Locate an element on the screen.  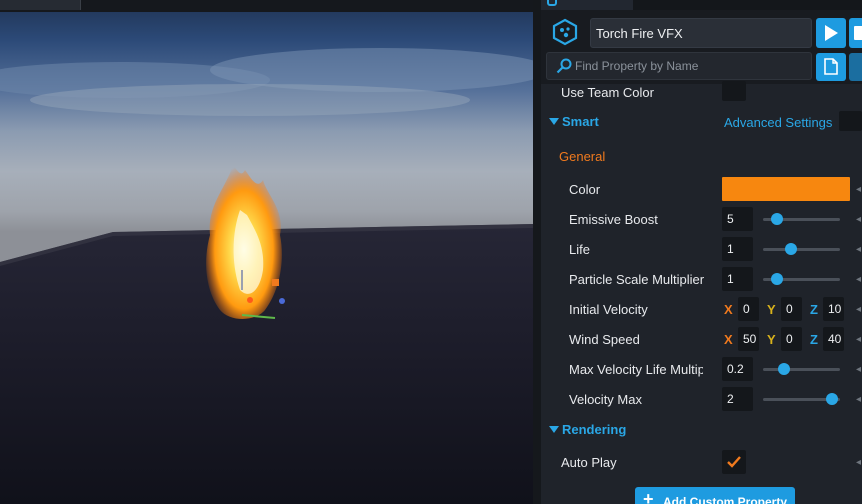
wind-speed-x-input: 50 is located at coordinates (748, 339).